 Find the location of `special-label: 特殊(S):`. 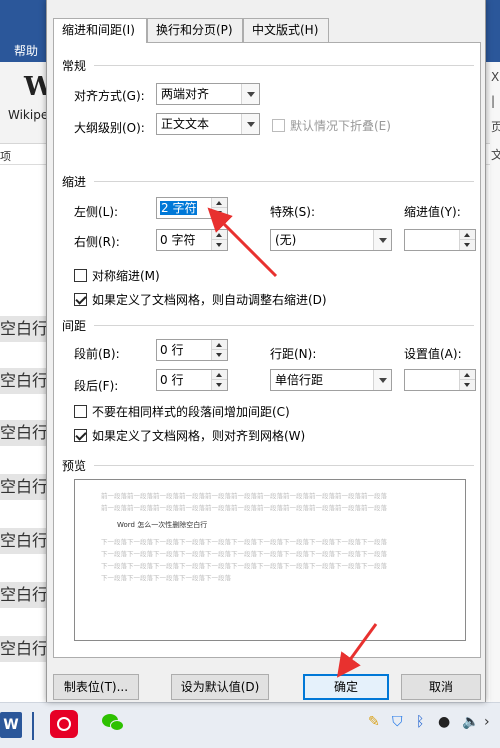

special-label: 特殊(S): is located at coordinates (293, 212).